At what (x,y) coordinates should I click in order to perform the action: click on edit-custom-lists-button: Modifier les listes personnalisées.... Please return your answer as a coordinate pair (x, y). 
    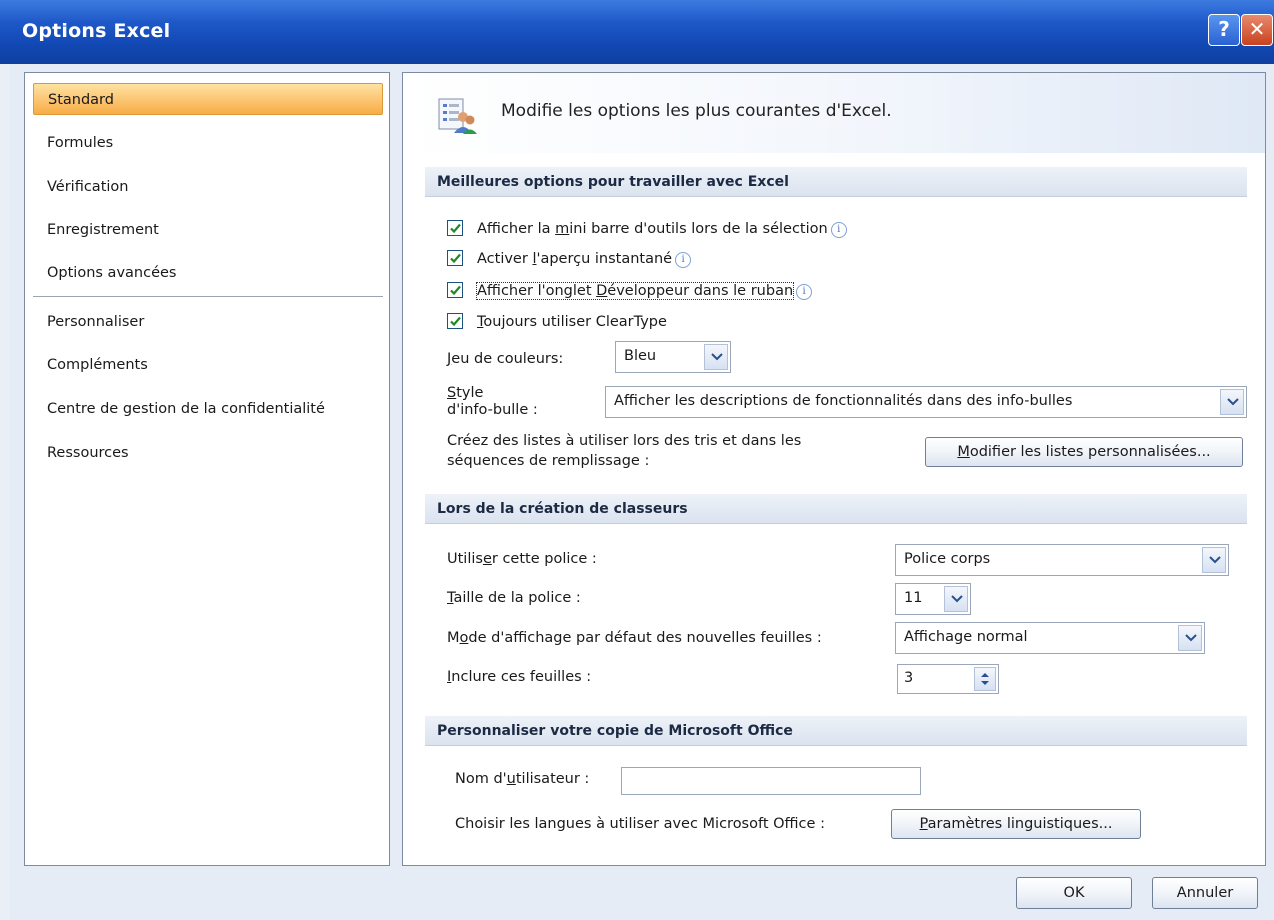
    Looking at the image, I should click on (1084, 452).